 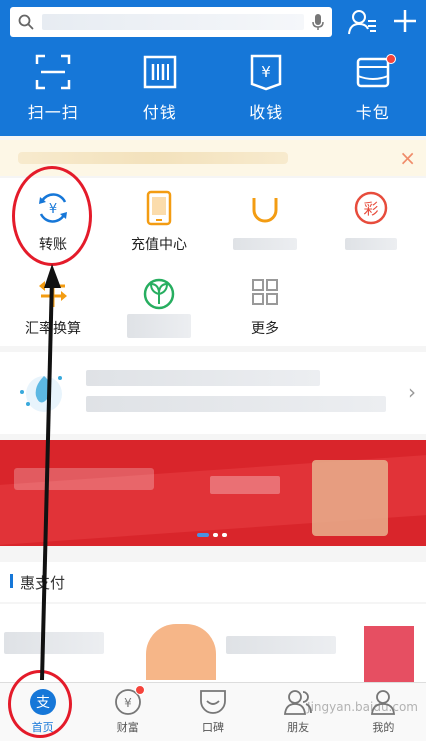 What do you see at coordinates (50, 472) in the screenshot?
I see `annotation-arrow` at bounding box center [50, 472].